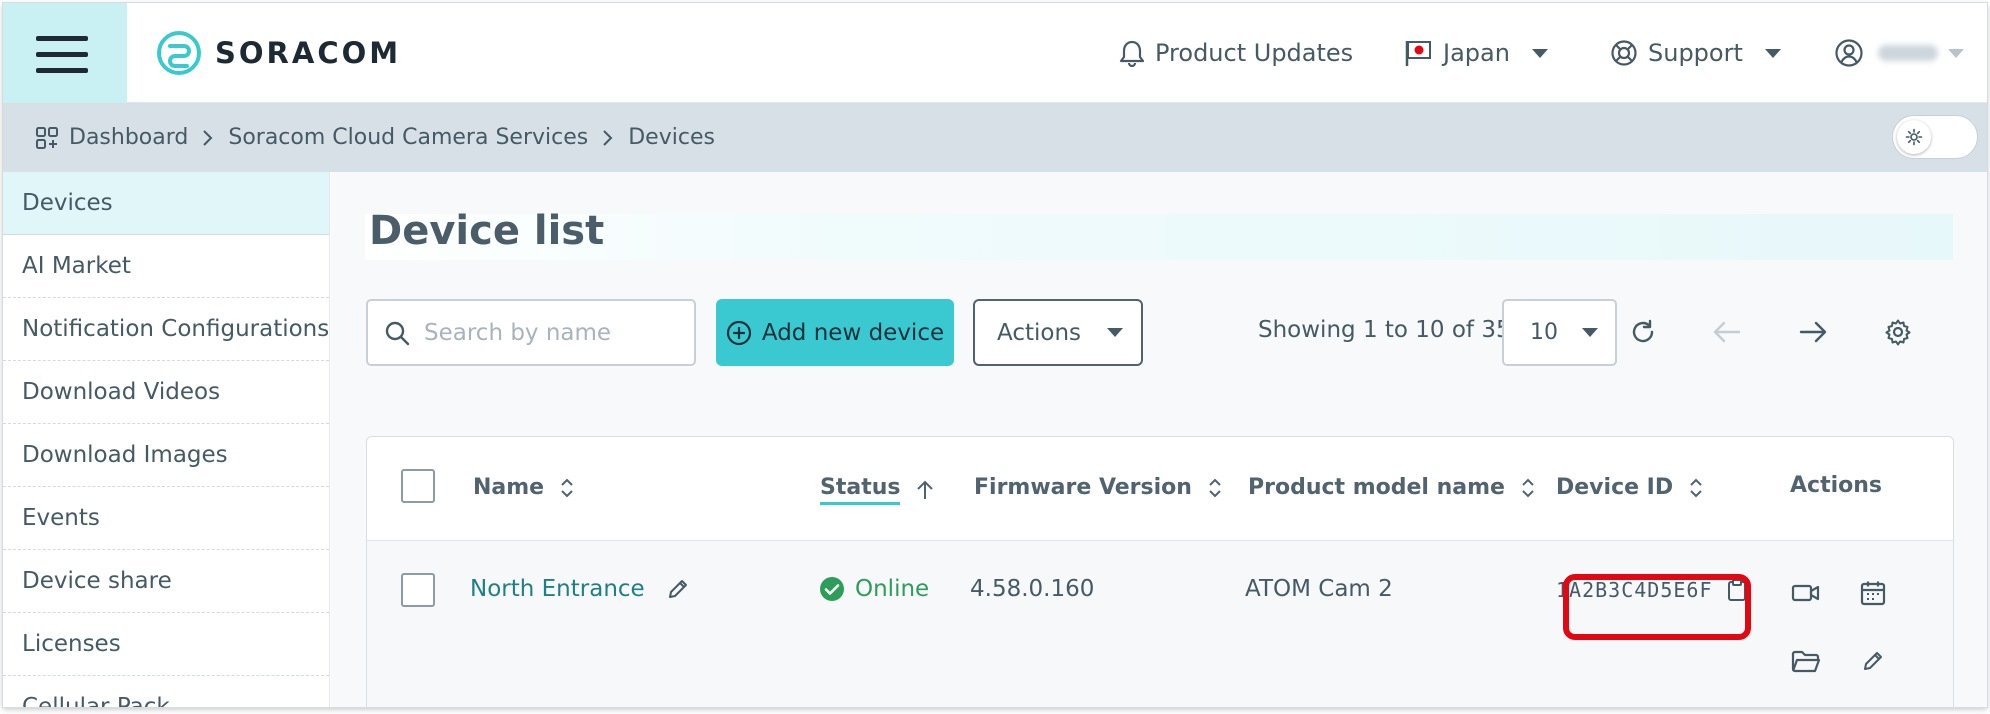 The image size is (1990, 714). Describe the element at coordinates (1629, 487) in the screenshot. I see `column-header-device-id: Device ID` at that location.